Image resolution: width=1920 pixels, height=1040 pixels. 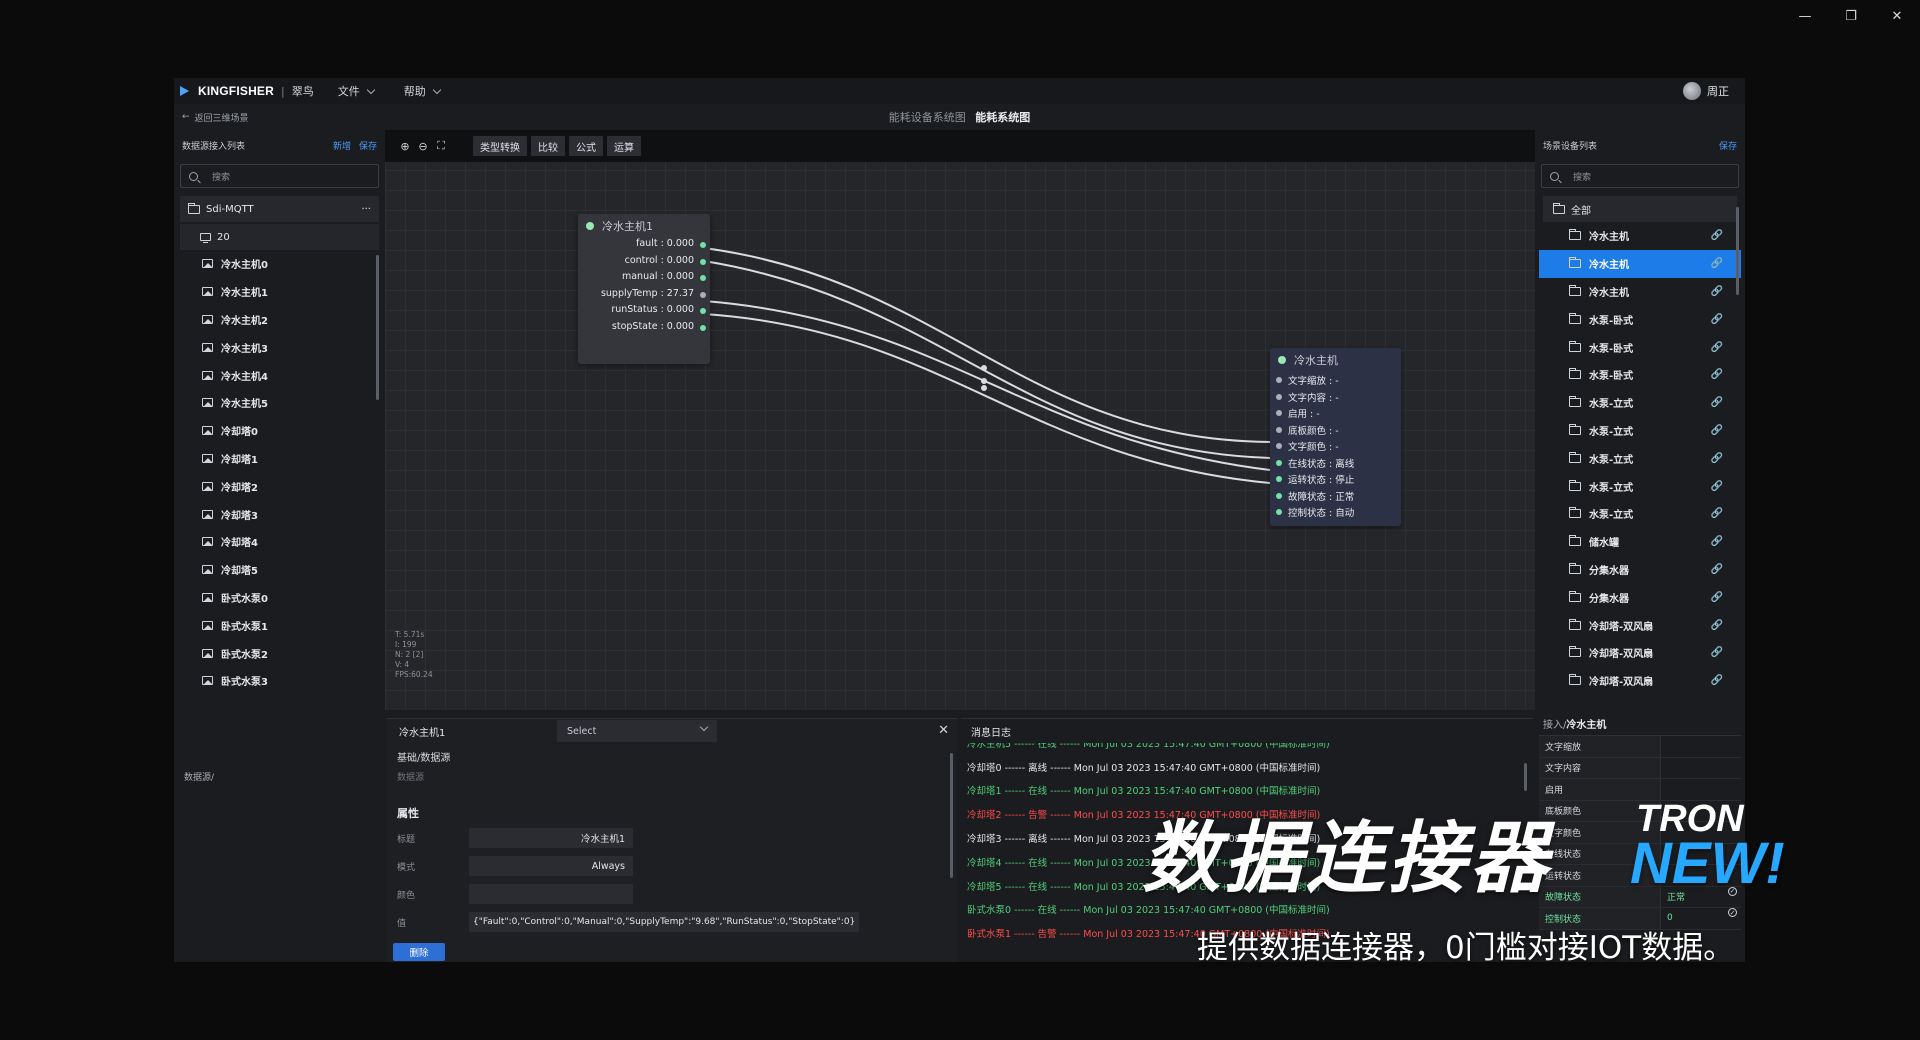 I want to click on tree-item: 卧式水泵3, so click(x=279, y=681).